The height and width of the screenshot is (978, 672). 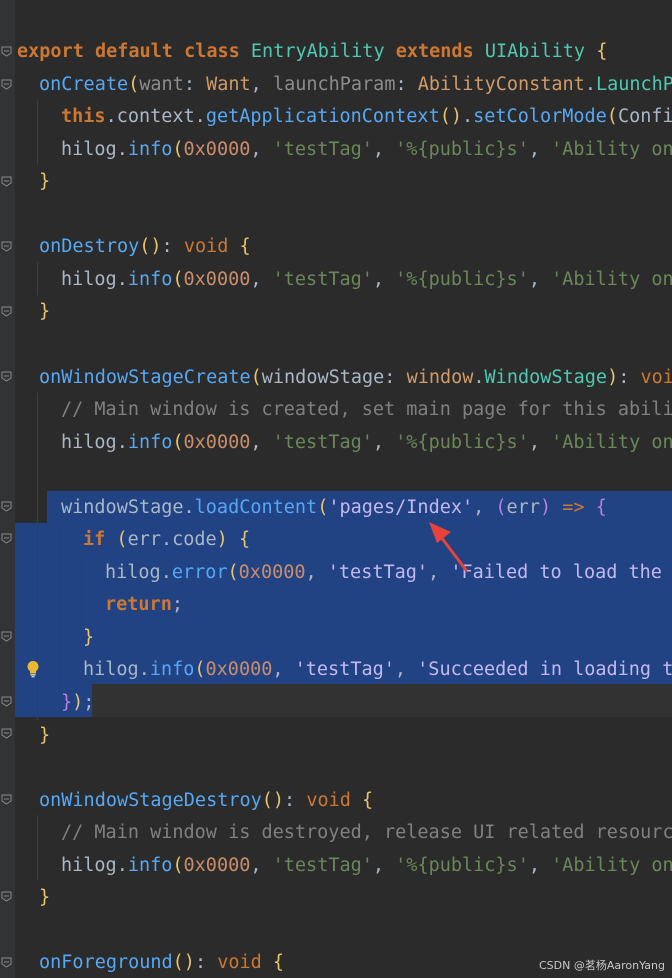 What do you see at coordinates (206, 801) in the screenshot?
I see `code-line: onWindowStageDestroy(): void {` at bounding box center [206, 801].